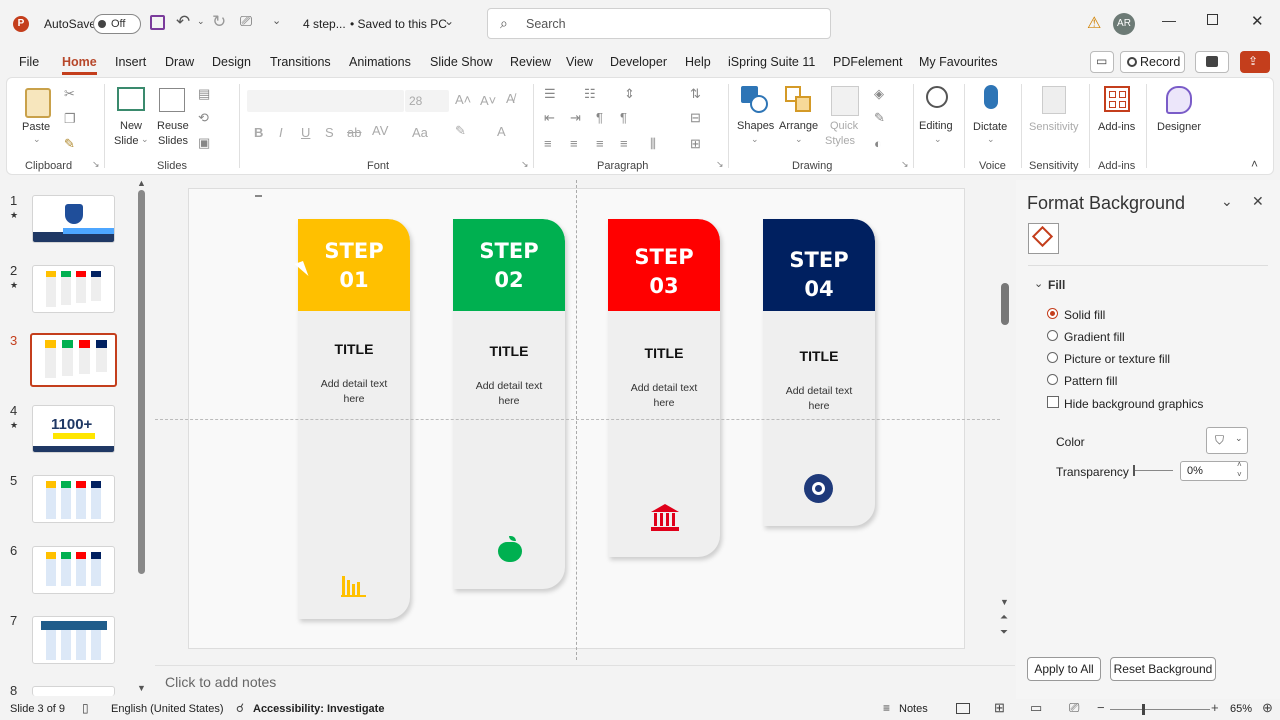  Describe the element at coordinates (1214, 470) in the screenshot. I see `transparency-input: 0% ˄ ˅` at that location.